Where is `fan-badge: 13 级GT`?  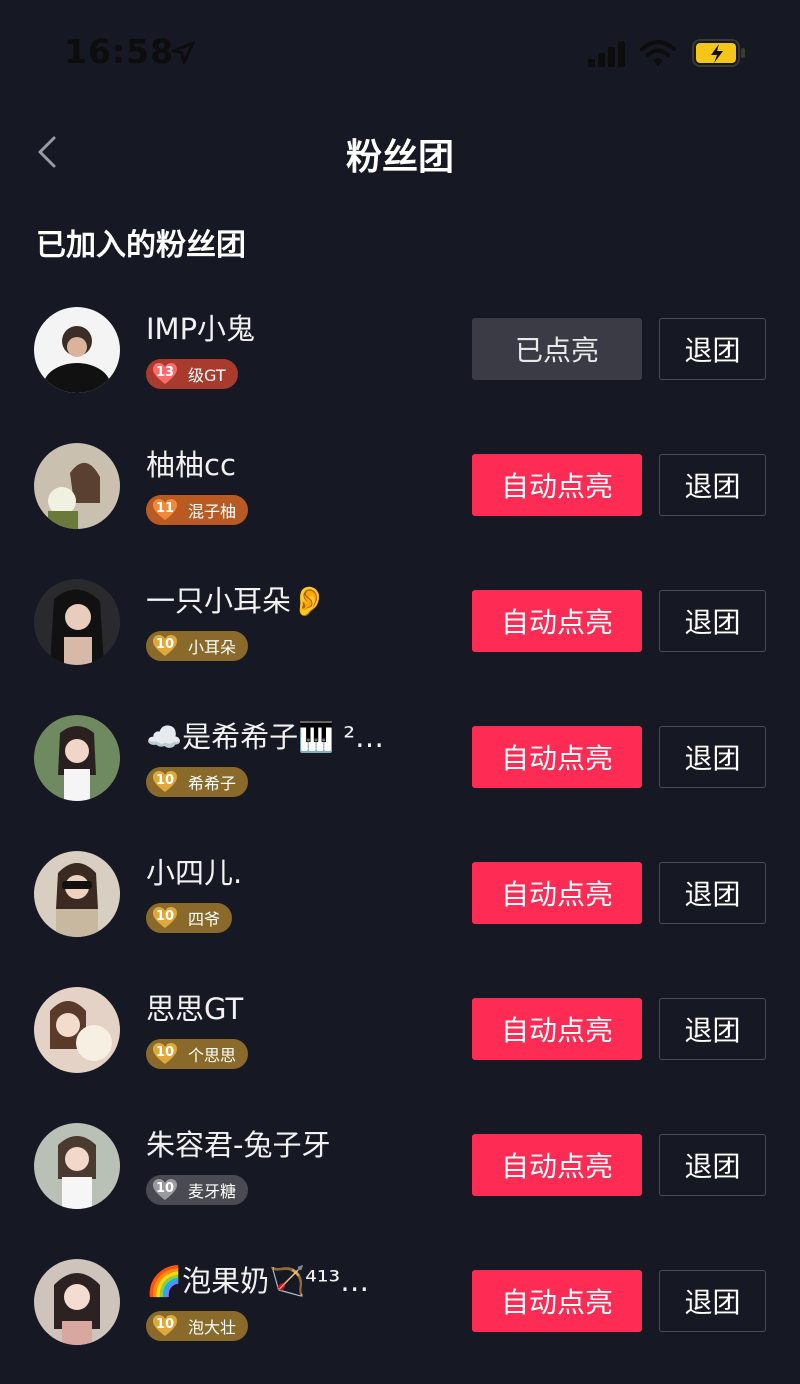 fan-badge: 13 级GT is located at coordinates (192, 374).